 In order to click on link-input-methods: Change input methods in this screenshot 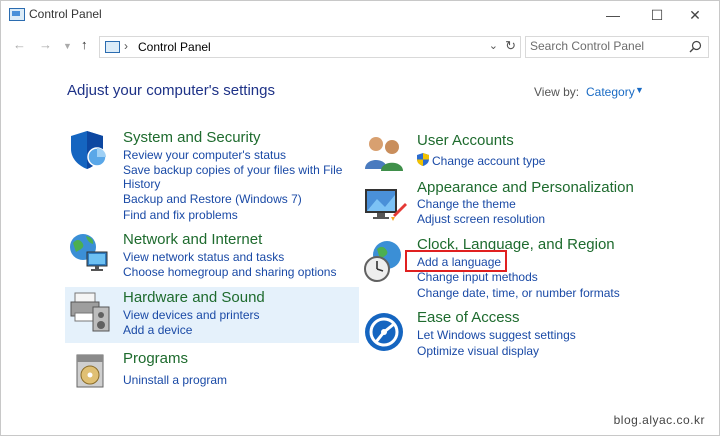, I will do `click(477, 277)`.